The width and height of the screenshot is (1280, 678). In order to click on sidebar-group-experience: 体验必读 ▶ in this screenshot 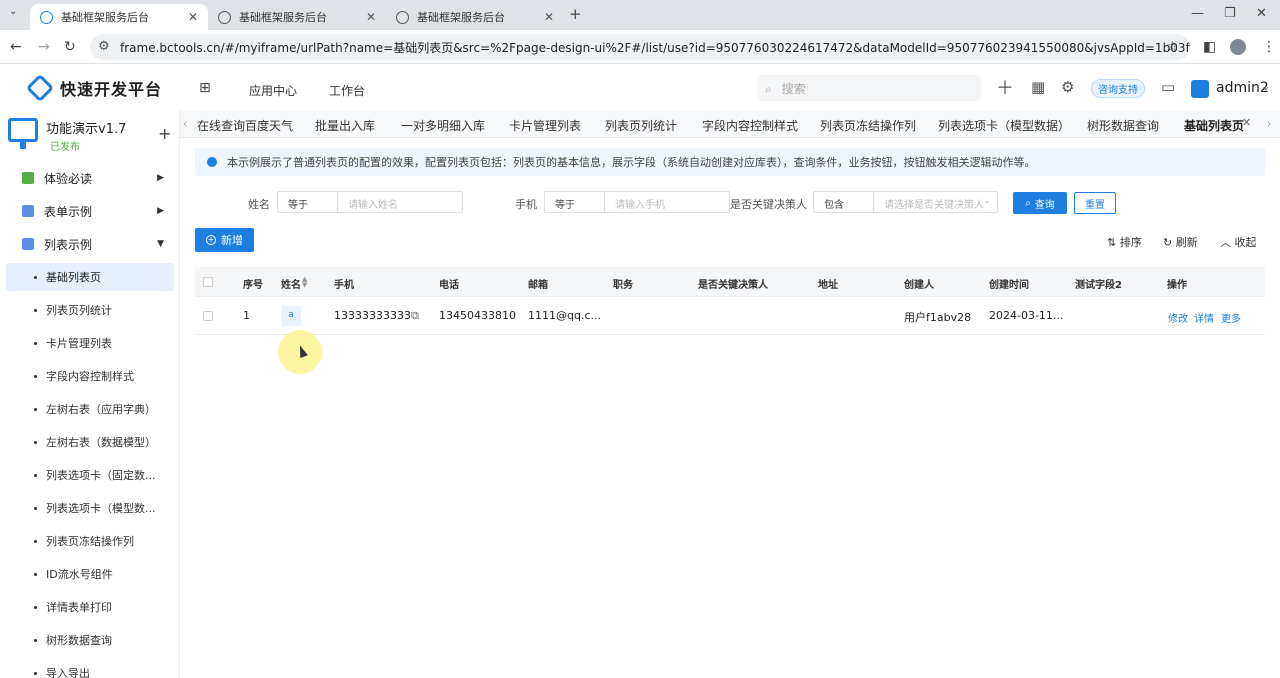, I will do `click(89, 178)`.